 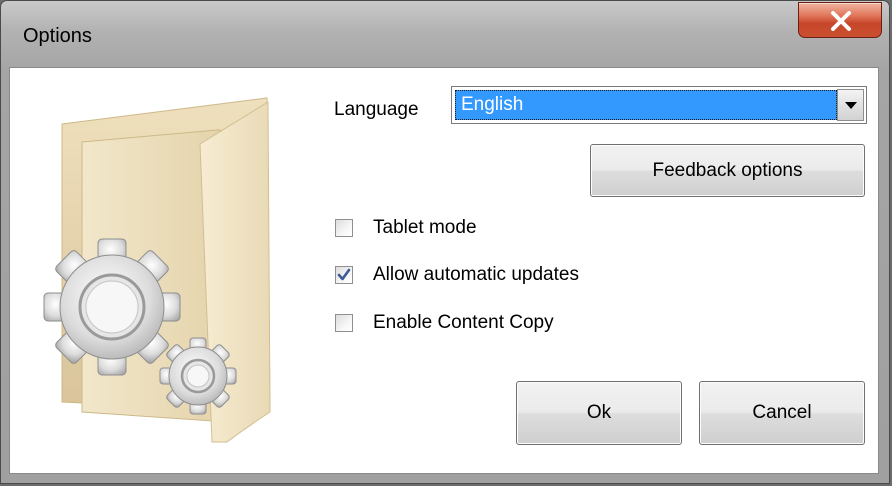 What do you see at coordinates (599, 413) in the screenshot?
I see `ok-button: Ok` at bounding box center [599, 413].